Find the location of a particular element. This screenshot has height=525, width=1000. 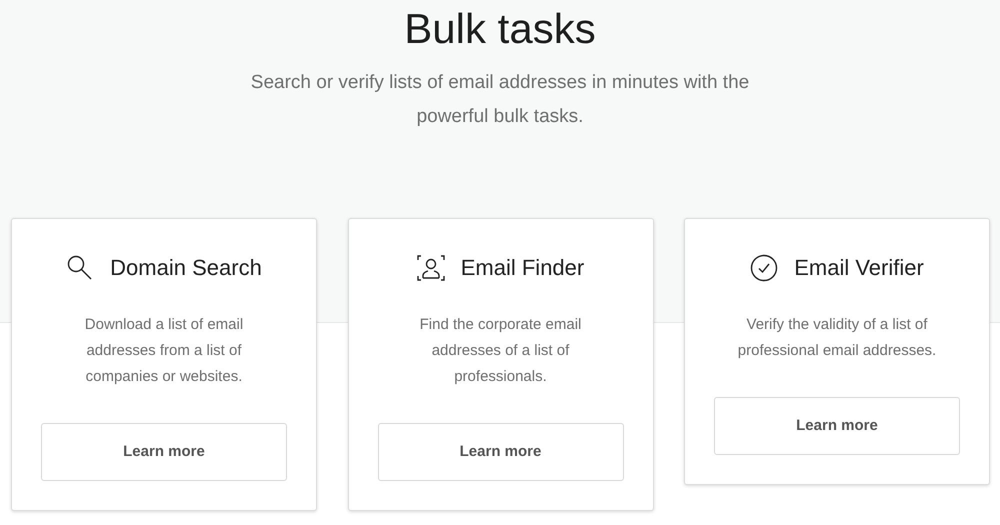

page-title: Bulk tasks is located at coordinates (500, 29).